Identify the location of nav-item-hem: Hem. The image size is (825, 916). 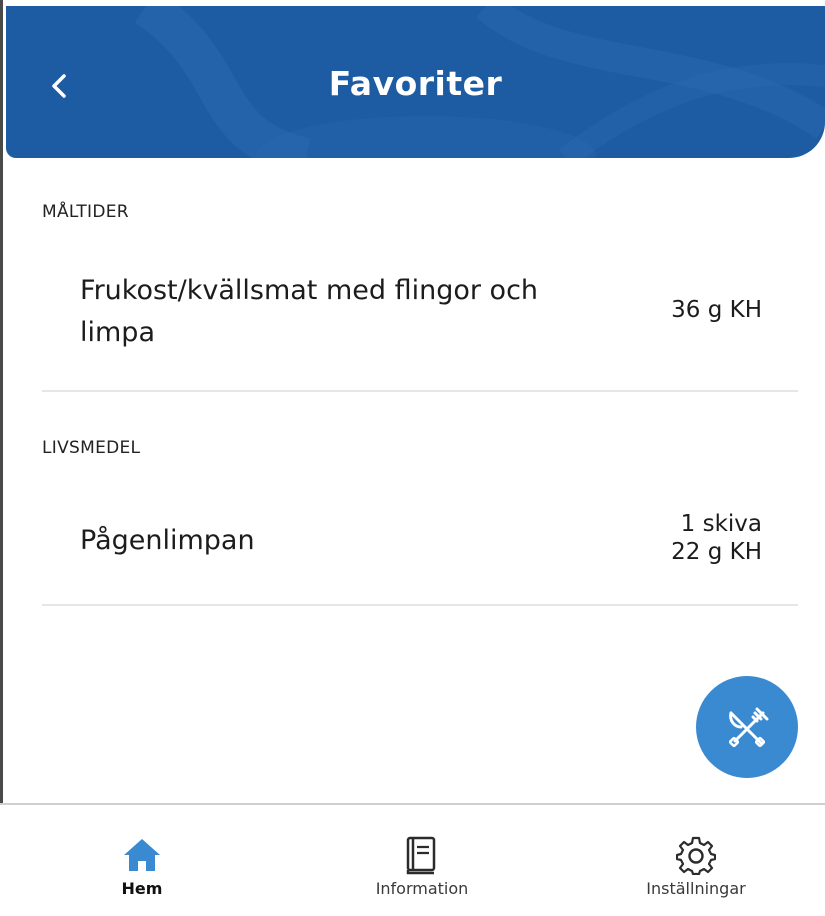
(142, 860).